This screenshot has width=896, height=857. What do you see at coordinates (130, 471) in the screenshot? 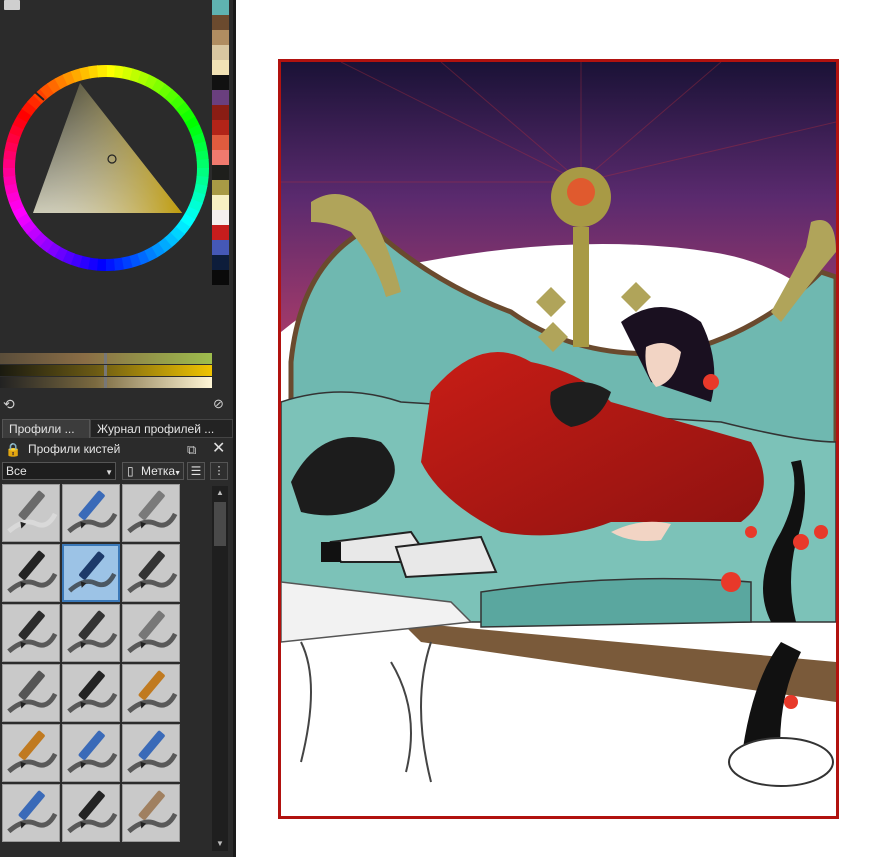
I see `bookmark-icon: ▯` at bounding box center [130, 471].